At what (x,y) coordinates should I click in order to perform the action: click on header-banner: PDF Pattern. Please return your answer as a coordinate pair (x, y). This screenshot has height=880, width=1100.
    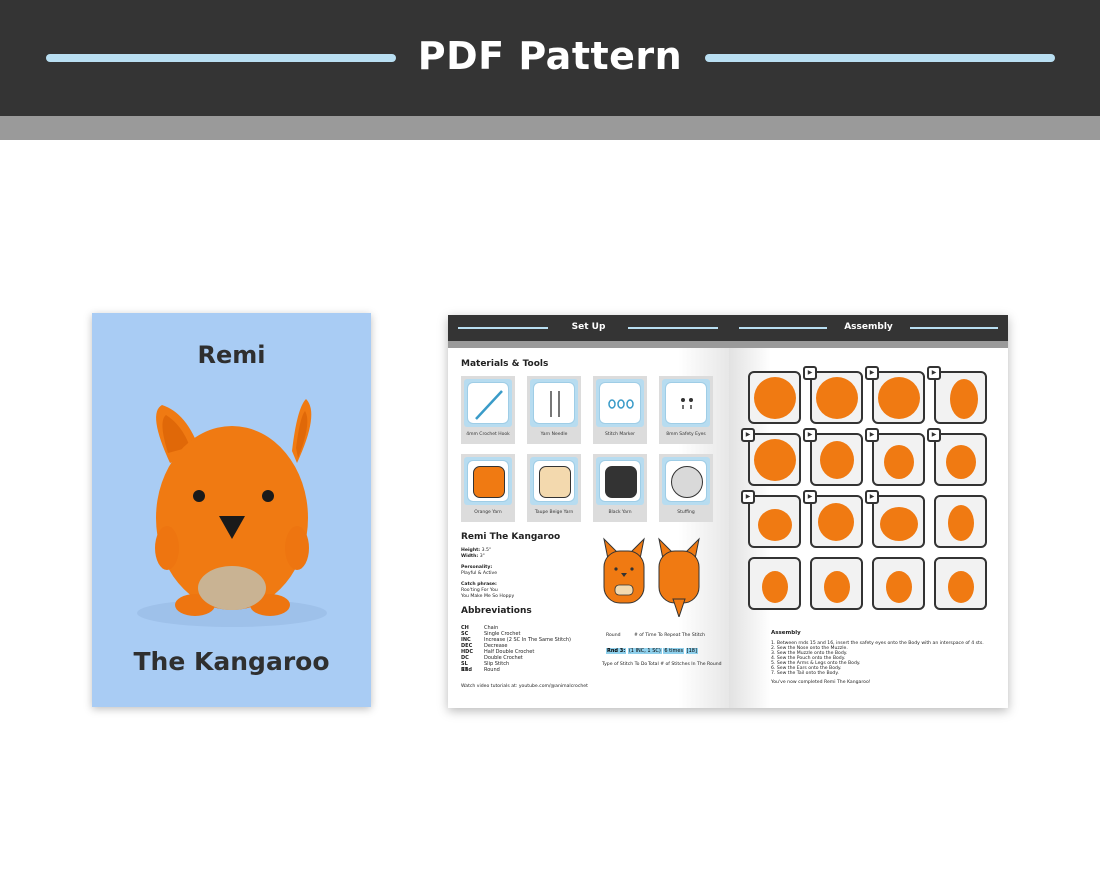
    Looking at the image, I should click on (550, 58).